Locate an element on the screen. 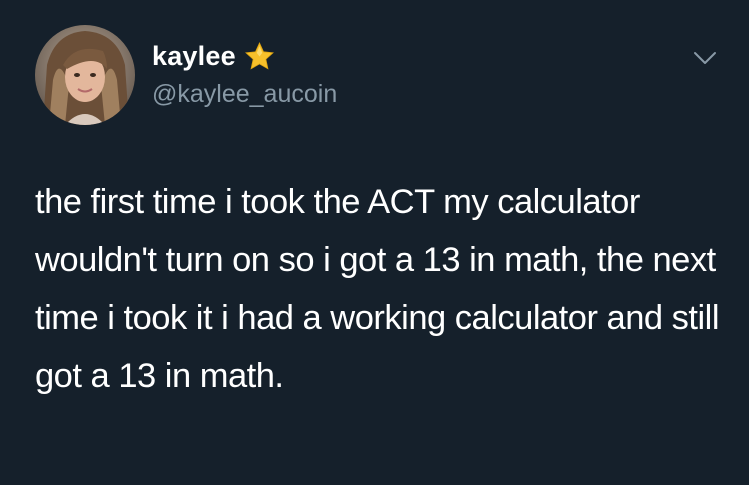 The height and width of the screenshot is (485, 749). avatar is located at coordinates (85, 75).